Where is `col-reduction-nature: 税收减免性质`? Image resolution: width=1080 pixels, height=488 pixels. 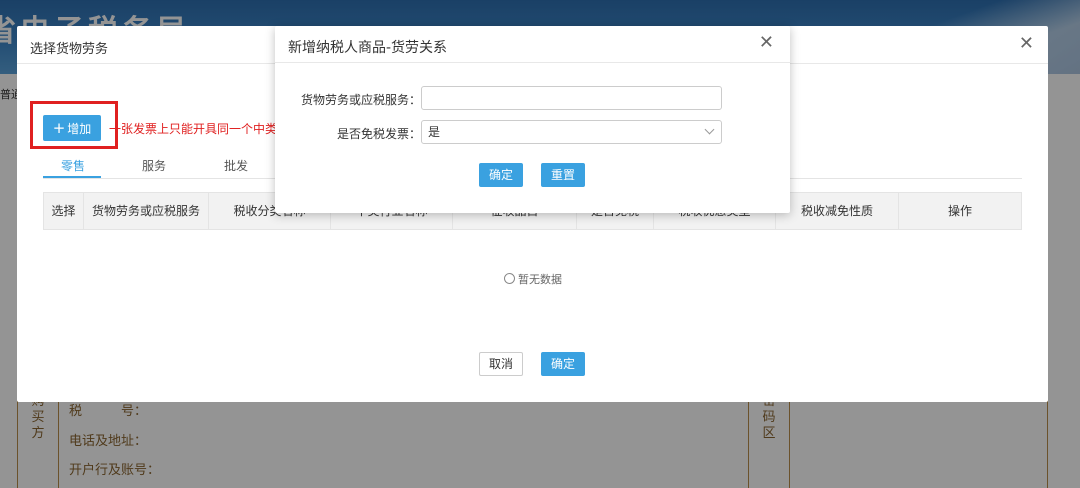 col-reduction-nature: 税收减免性质 is located at coordinates (837, 211).